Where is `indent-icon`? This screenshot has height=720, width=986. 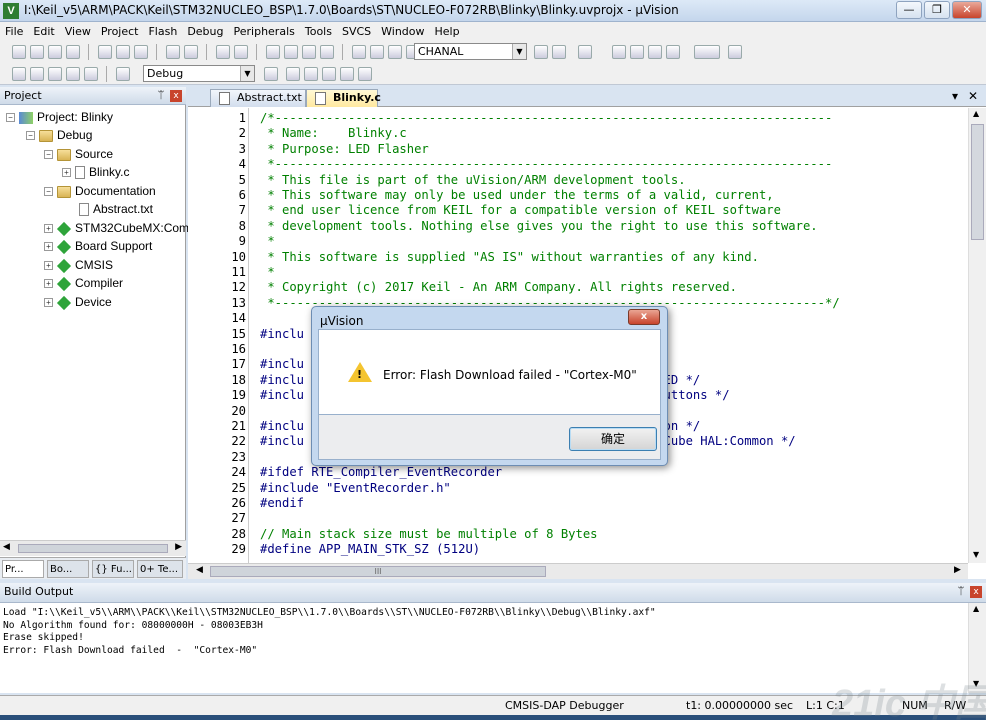 indent-icon is located at coordinates (358, 52).